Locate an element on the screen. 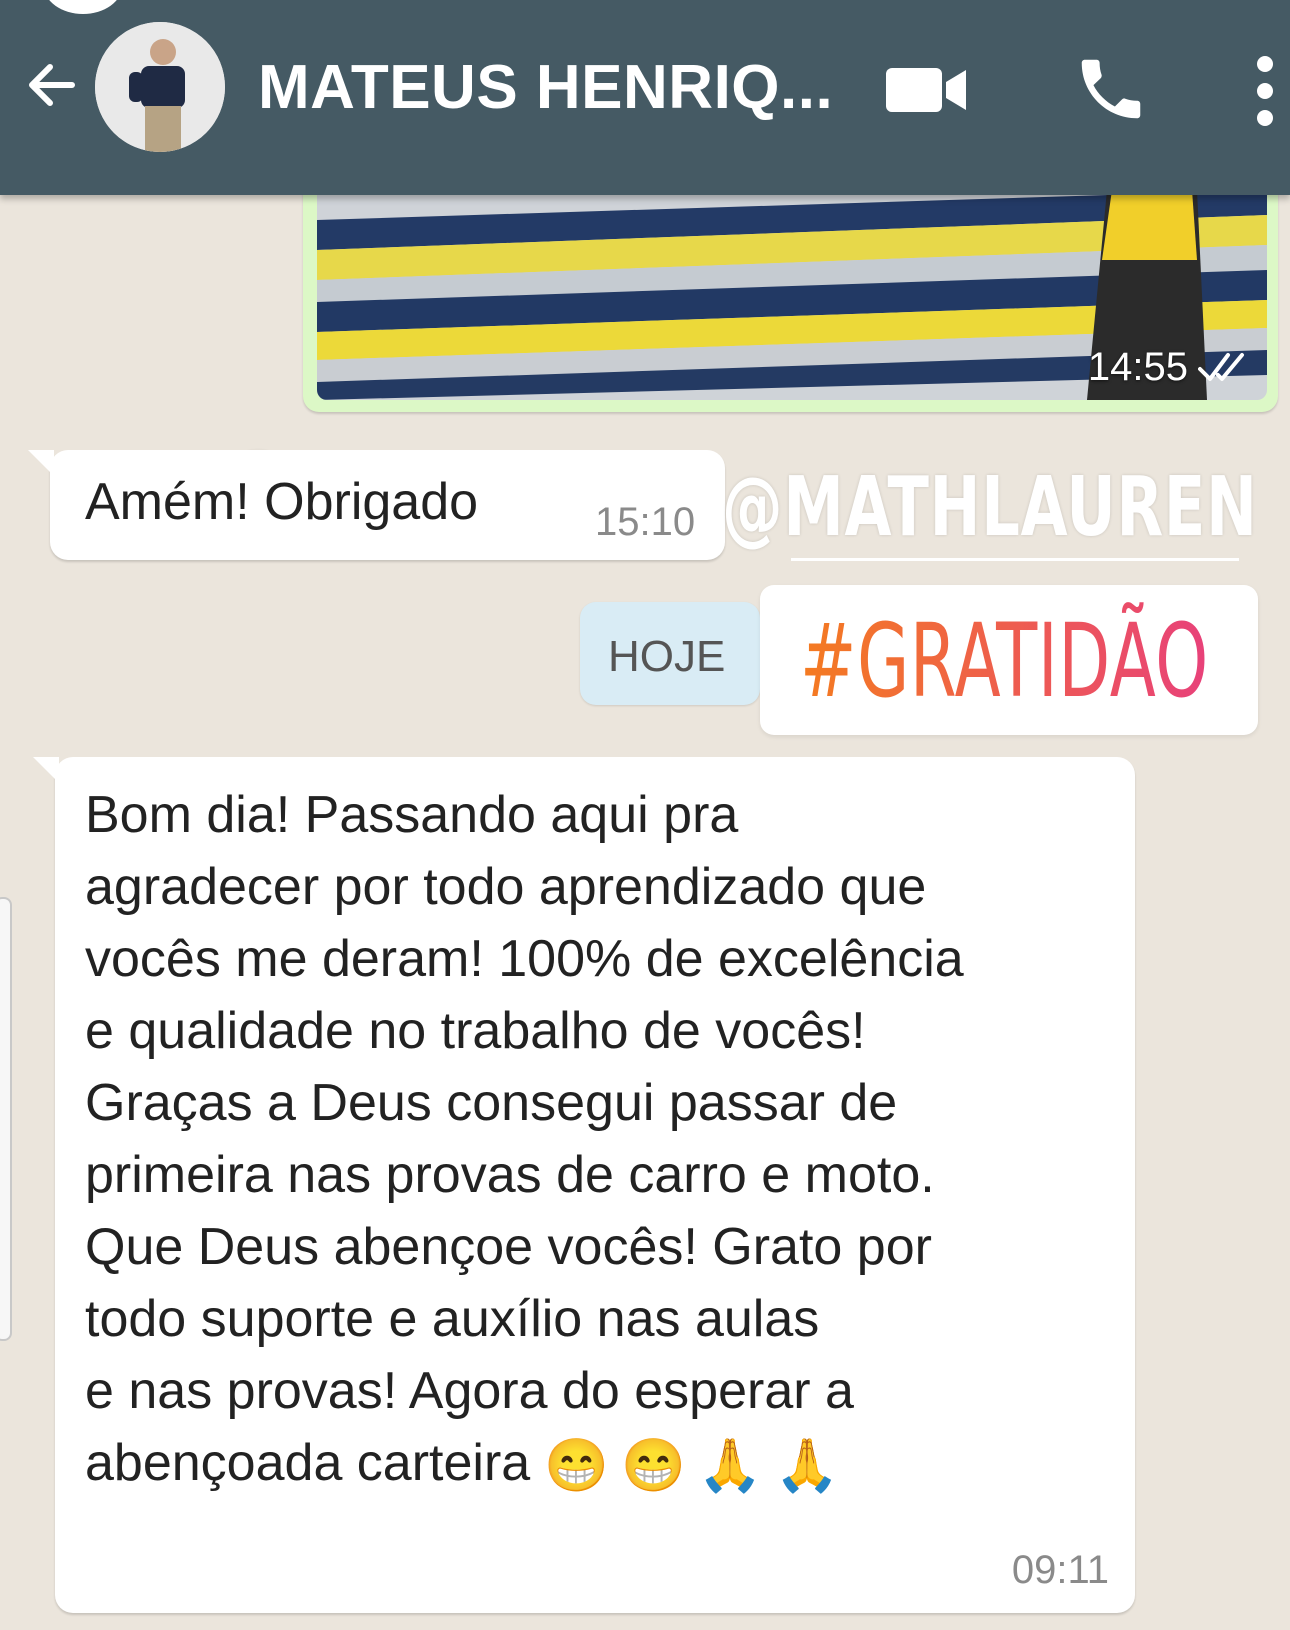 The image size is (1290, 1630). instagram-mention-sticker: @MATHLAUREN is located at coordinates (990, 507).